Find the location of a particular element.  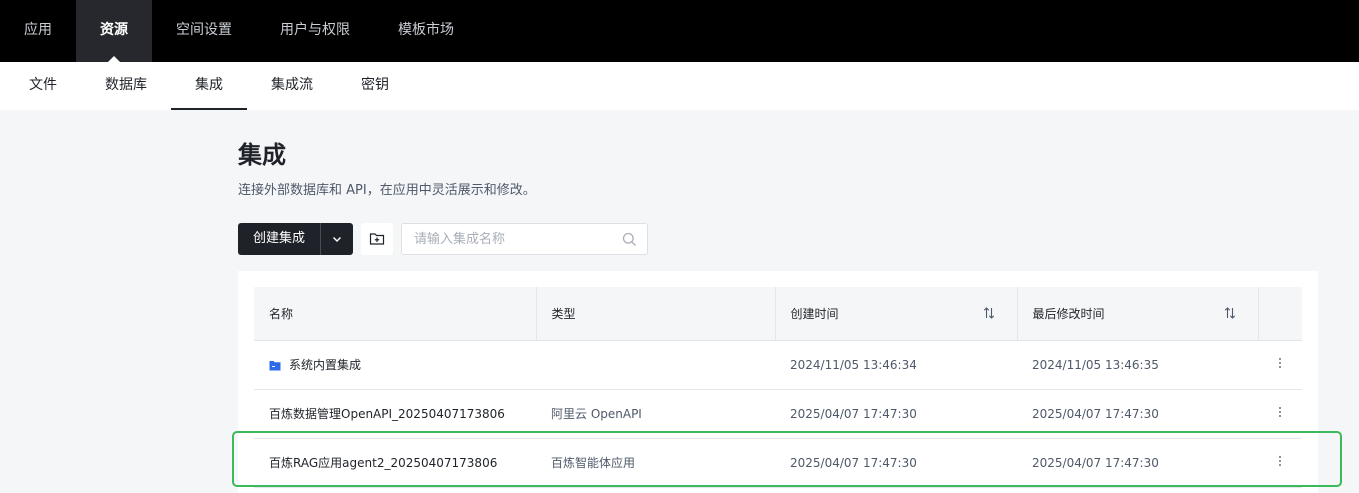

cell-name: 百炼数据管理OpenAPI_20250407173806 is located at coordinates (395, 414).